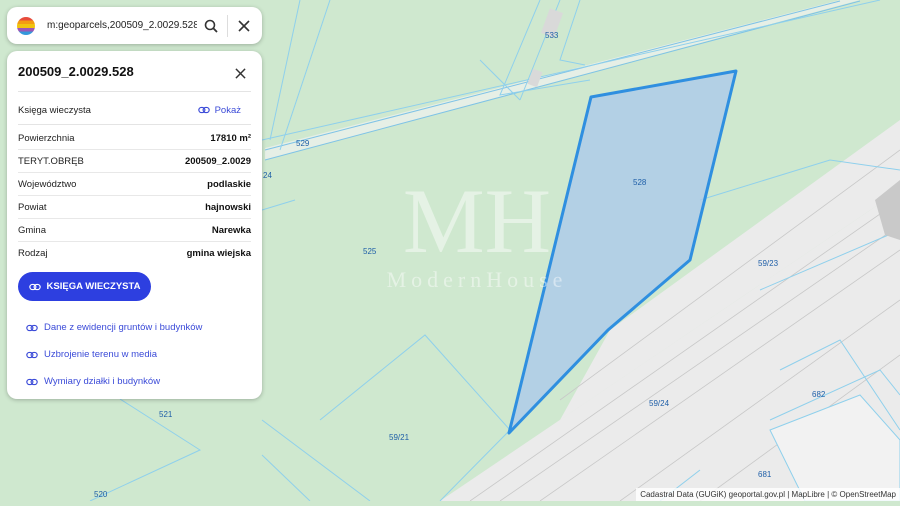 Image resolution: width=900 pixels, height=506 pixels. Describe the element at coordinates (217, 161) in the screenshot. I see `attribute-value: 200509_2.0029` at that location.